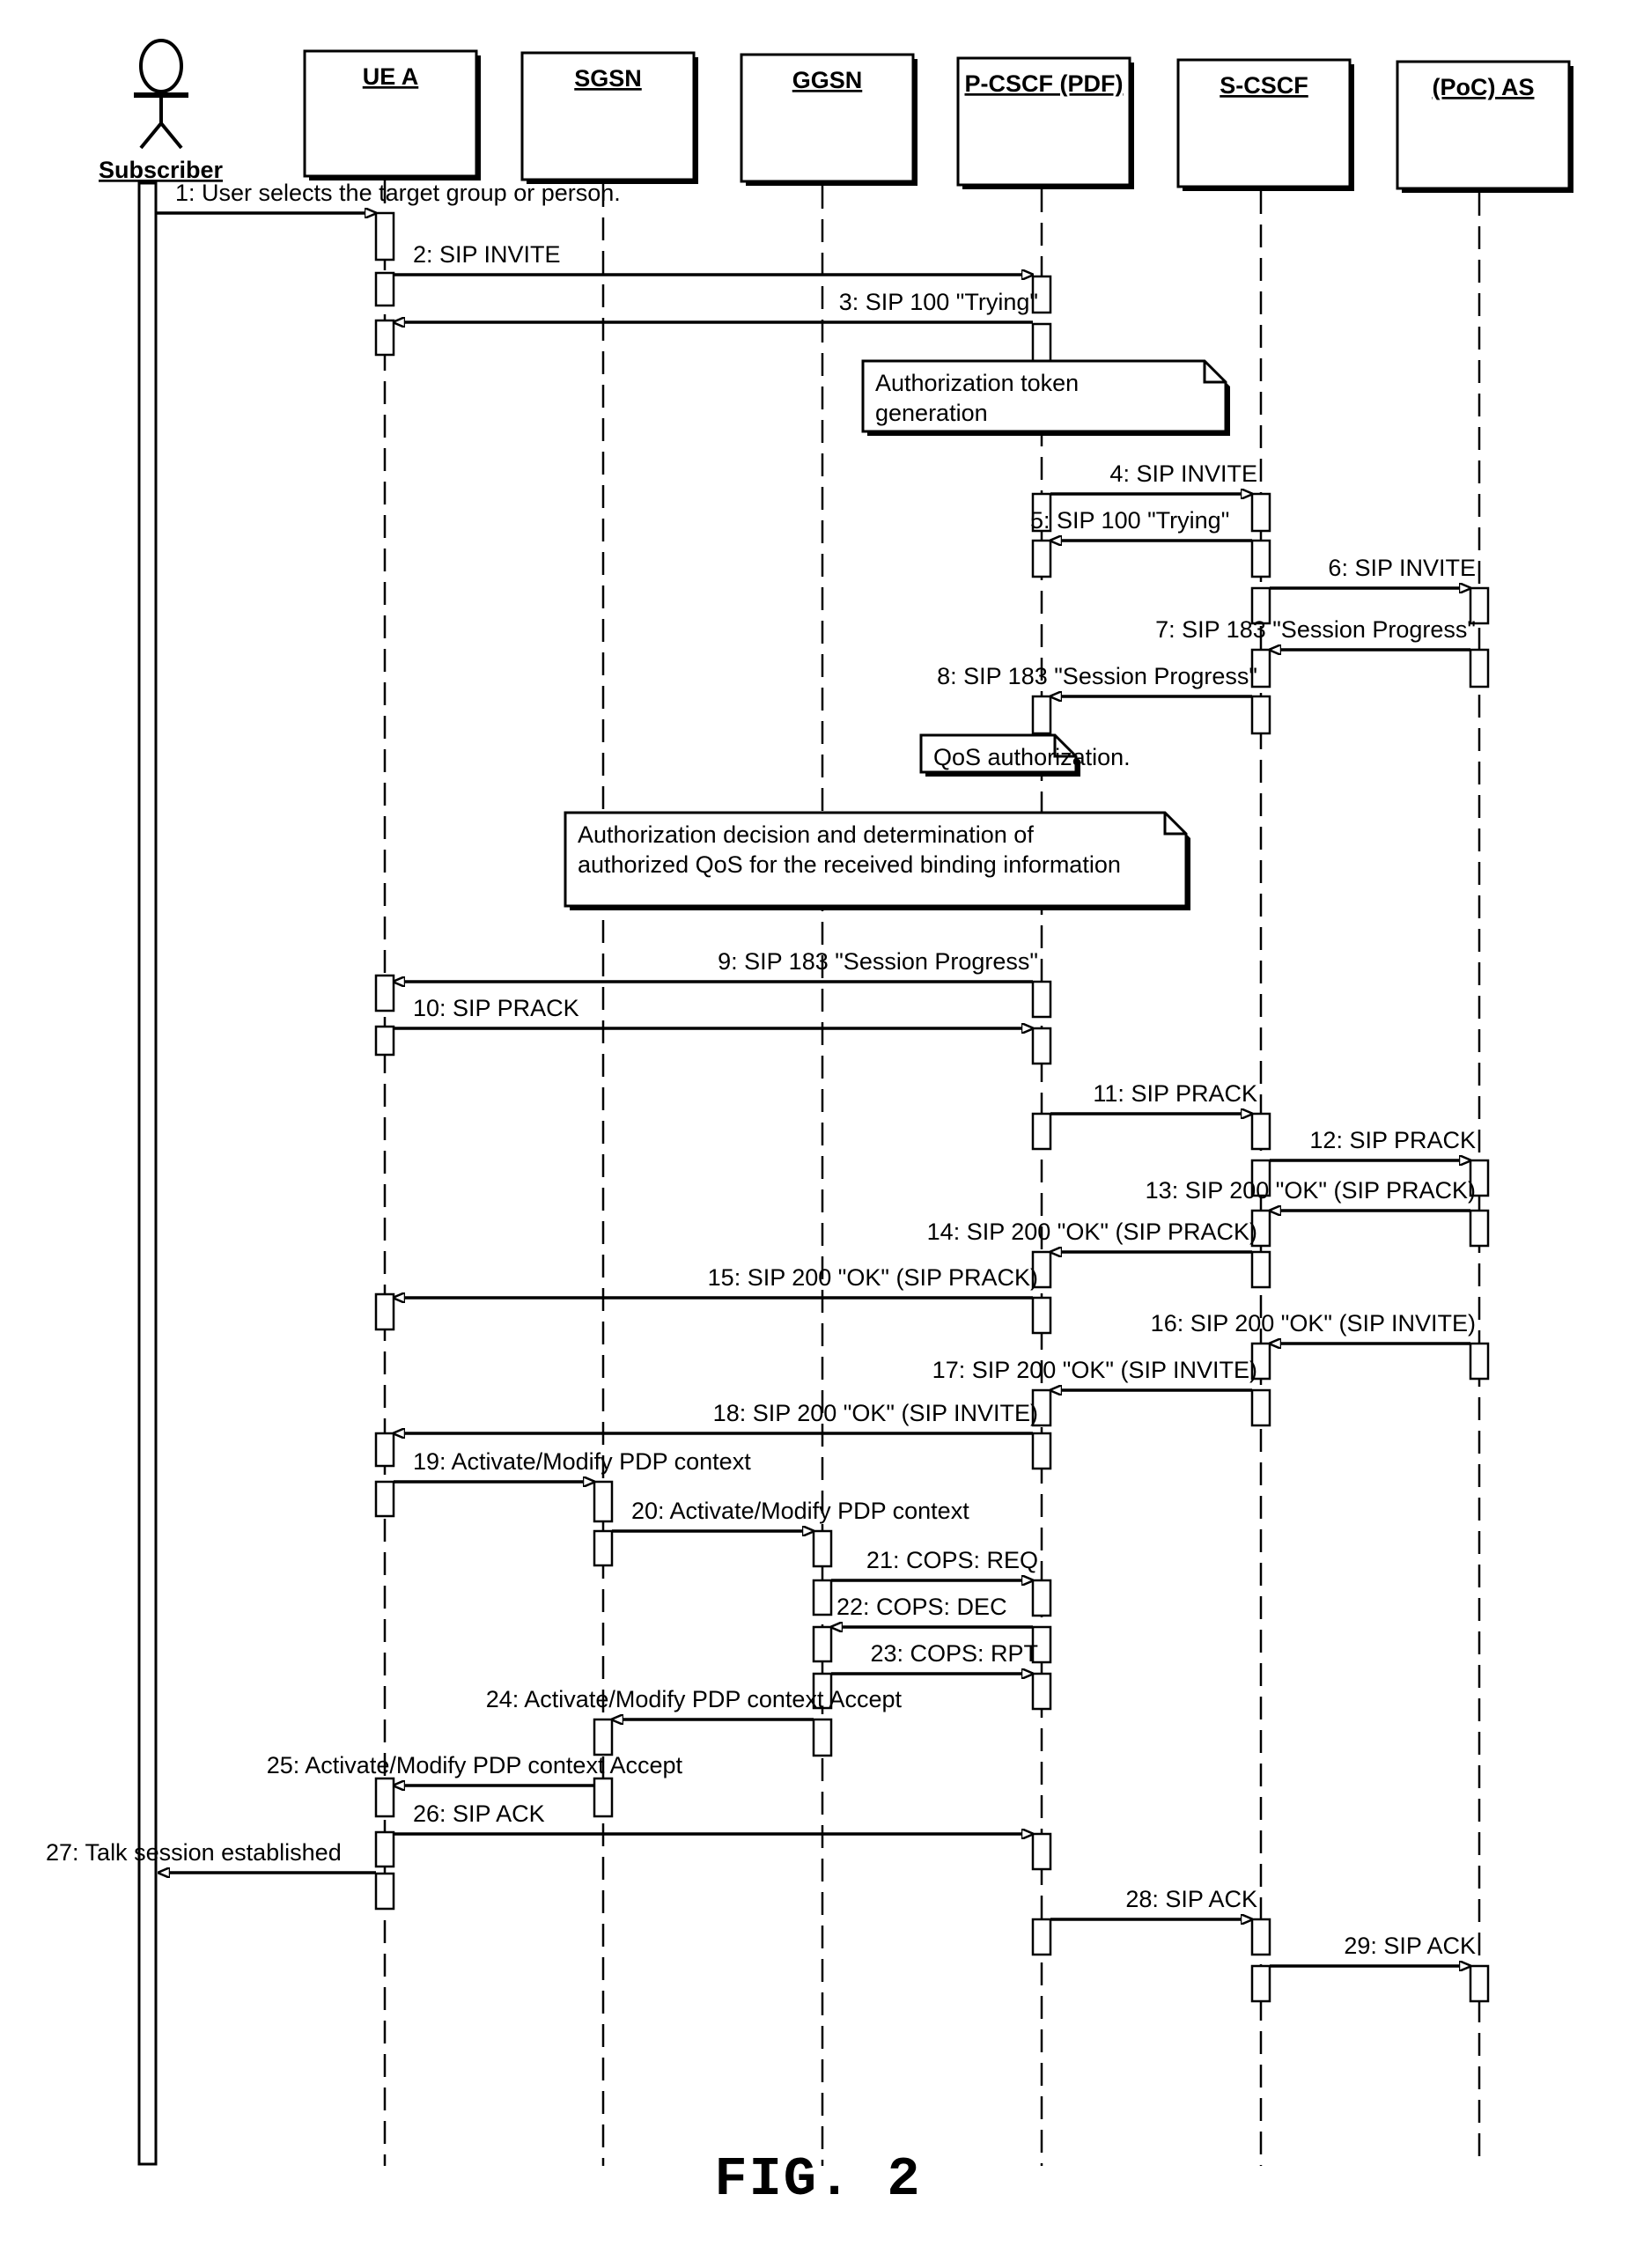  What do you see at coordinates (1045, 397) in the screenshot?
I see `note-token: Authorization token generation` at bounding box center [1045, 397].